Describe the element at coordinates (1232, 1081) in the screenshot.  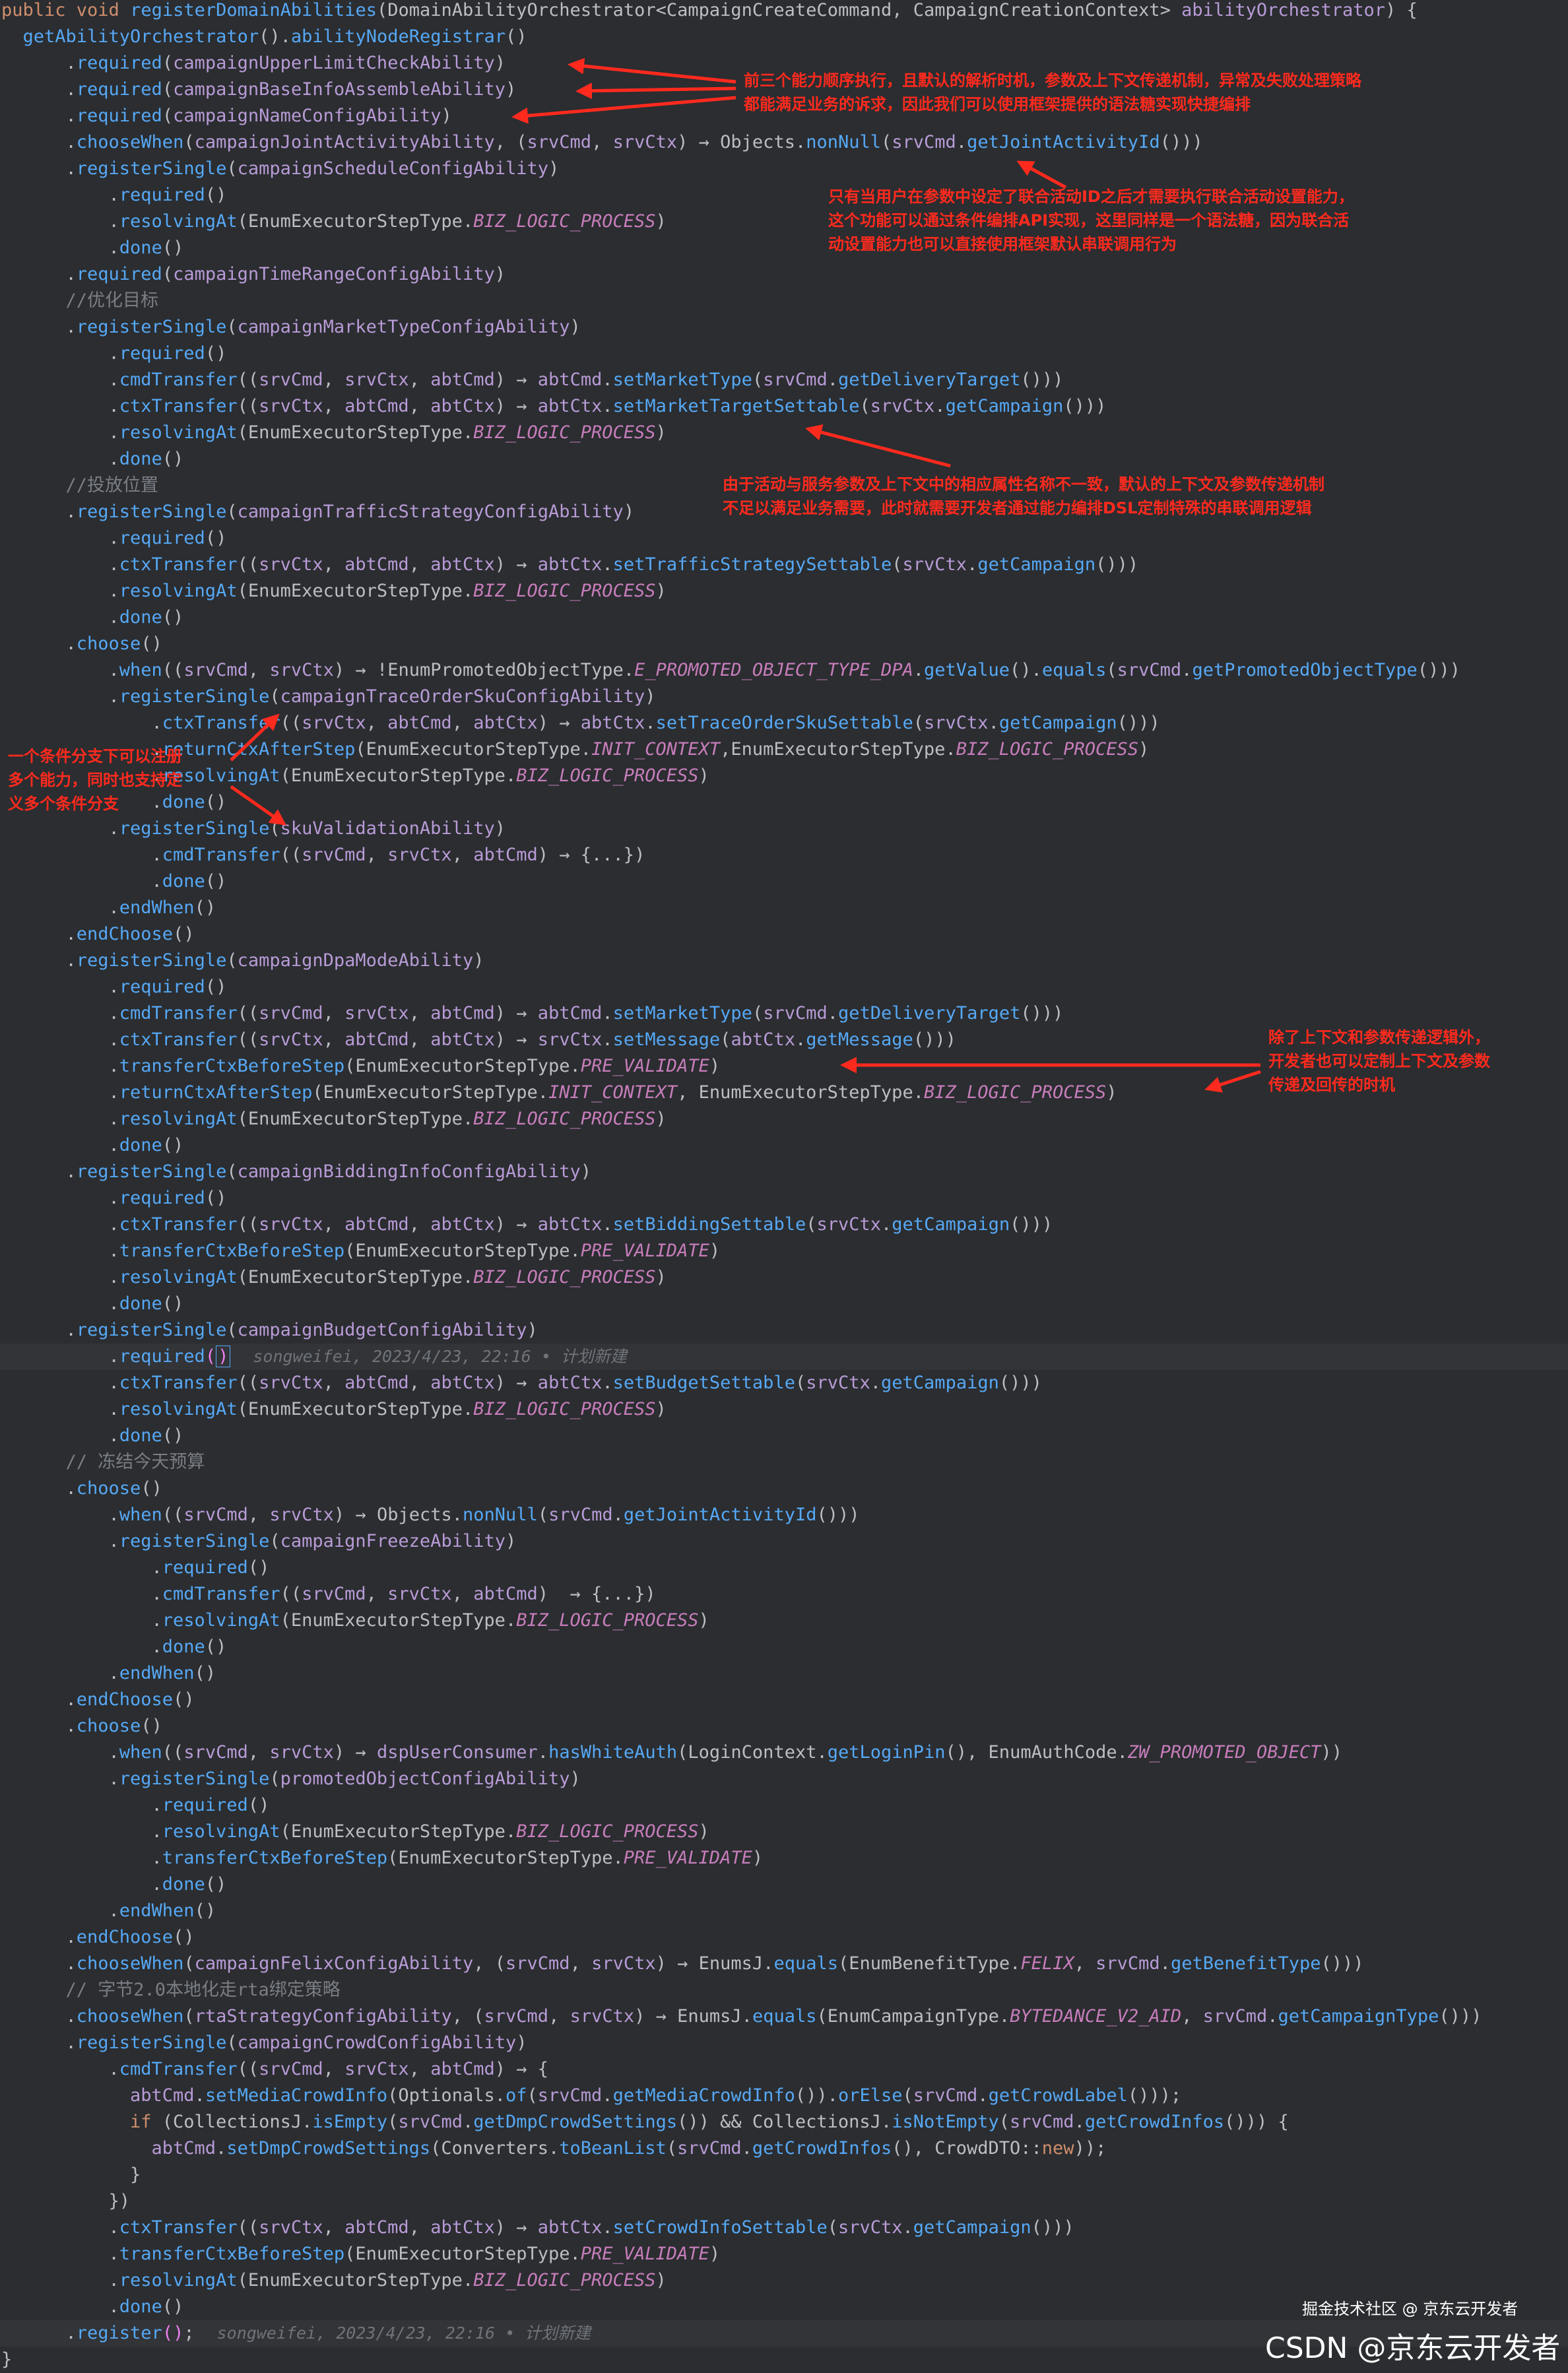
I see `arrow-note5-b` at that location.